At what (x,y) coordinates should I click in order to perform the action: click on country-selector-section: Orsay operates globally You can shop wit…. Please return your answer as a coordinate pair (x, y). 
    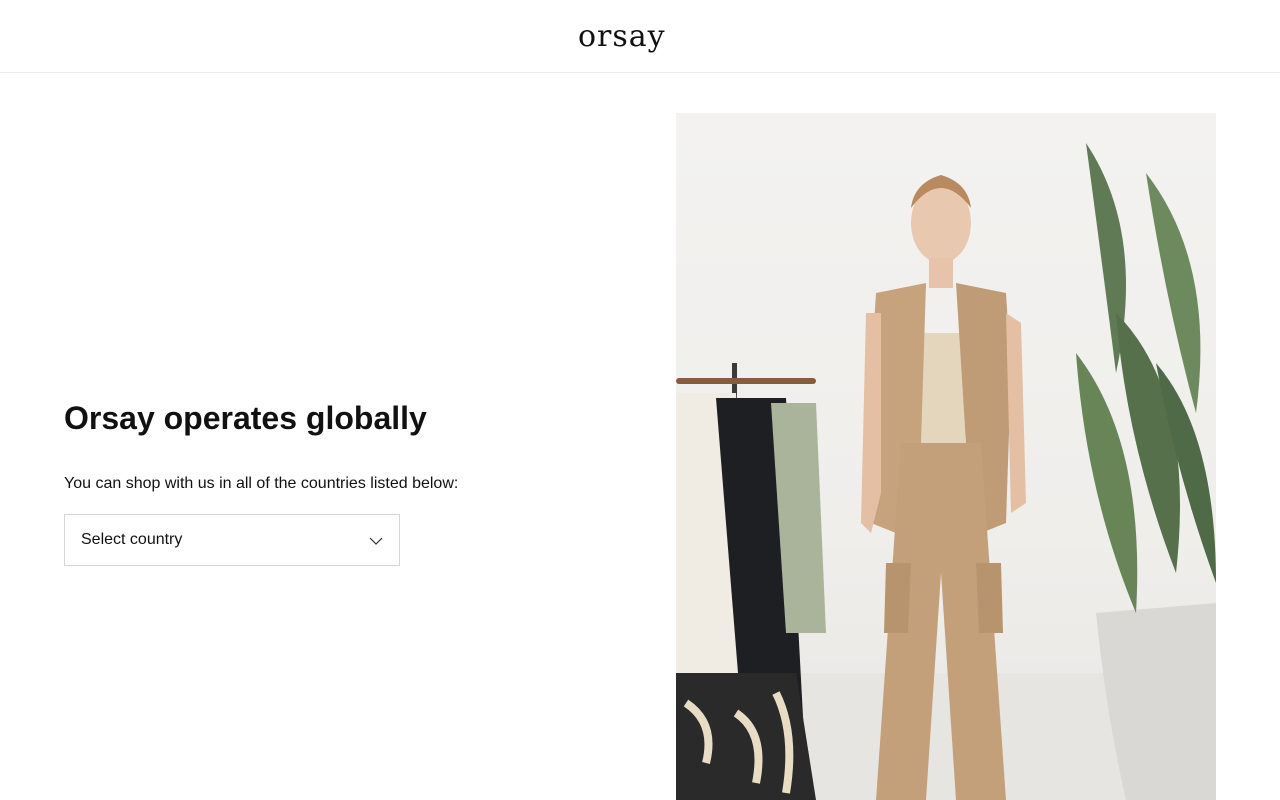
    Looking at the image, I should click on (344, 446).